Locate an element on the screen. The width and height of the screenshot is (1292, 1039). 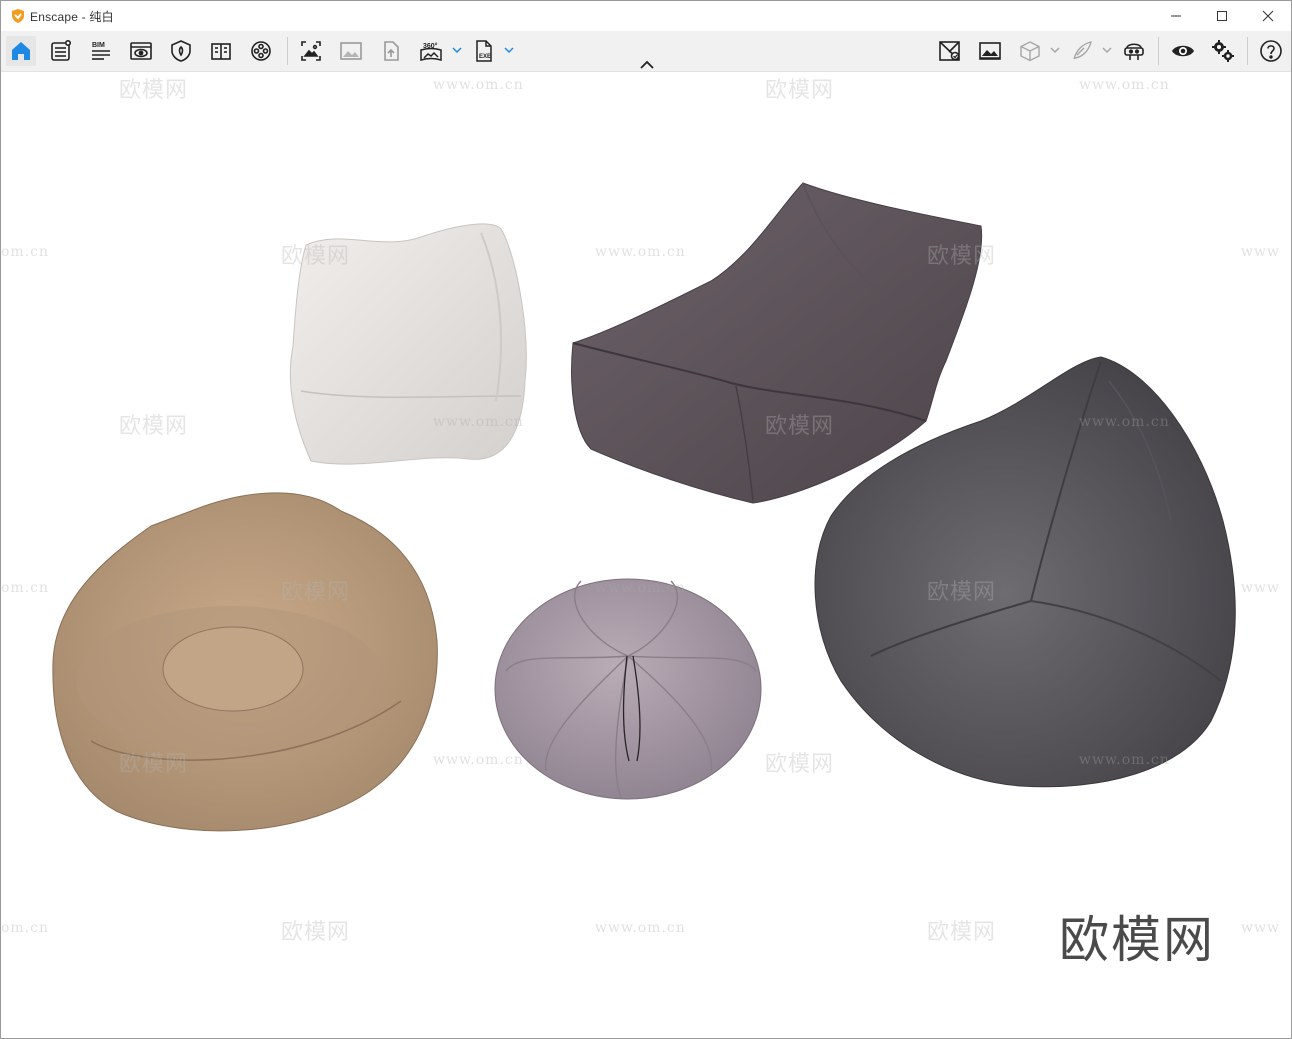
book-button is located at coordinates (221, 51).